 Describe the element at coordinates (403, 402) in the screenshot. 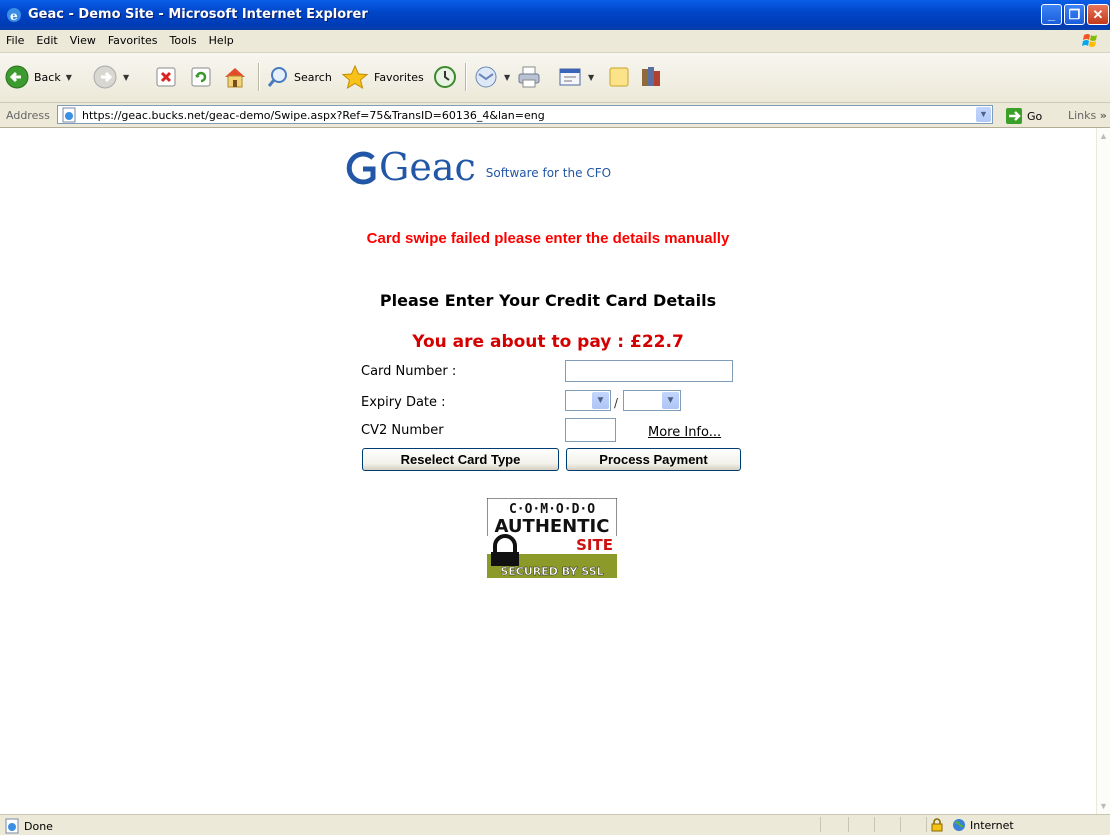

I see `expiry-date-label: Expiry Date :` at that location.